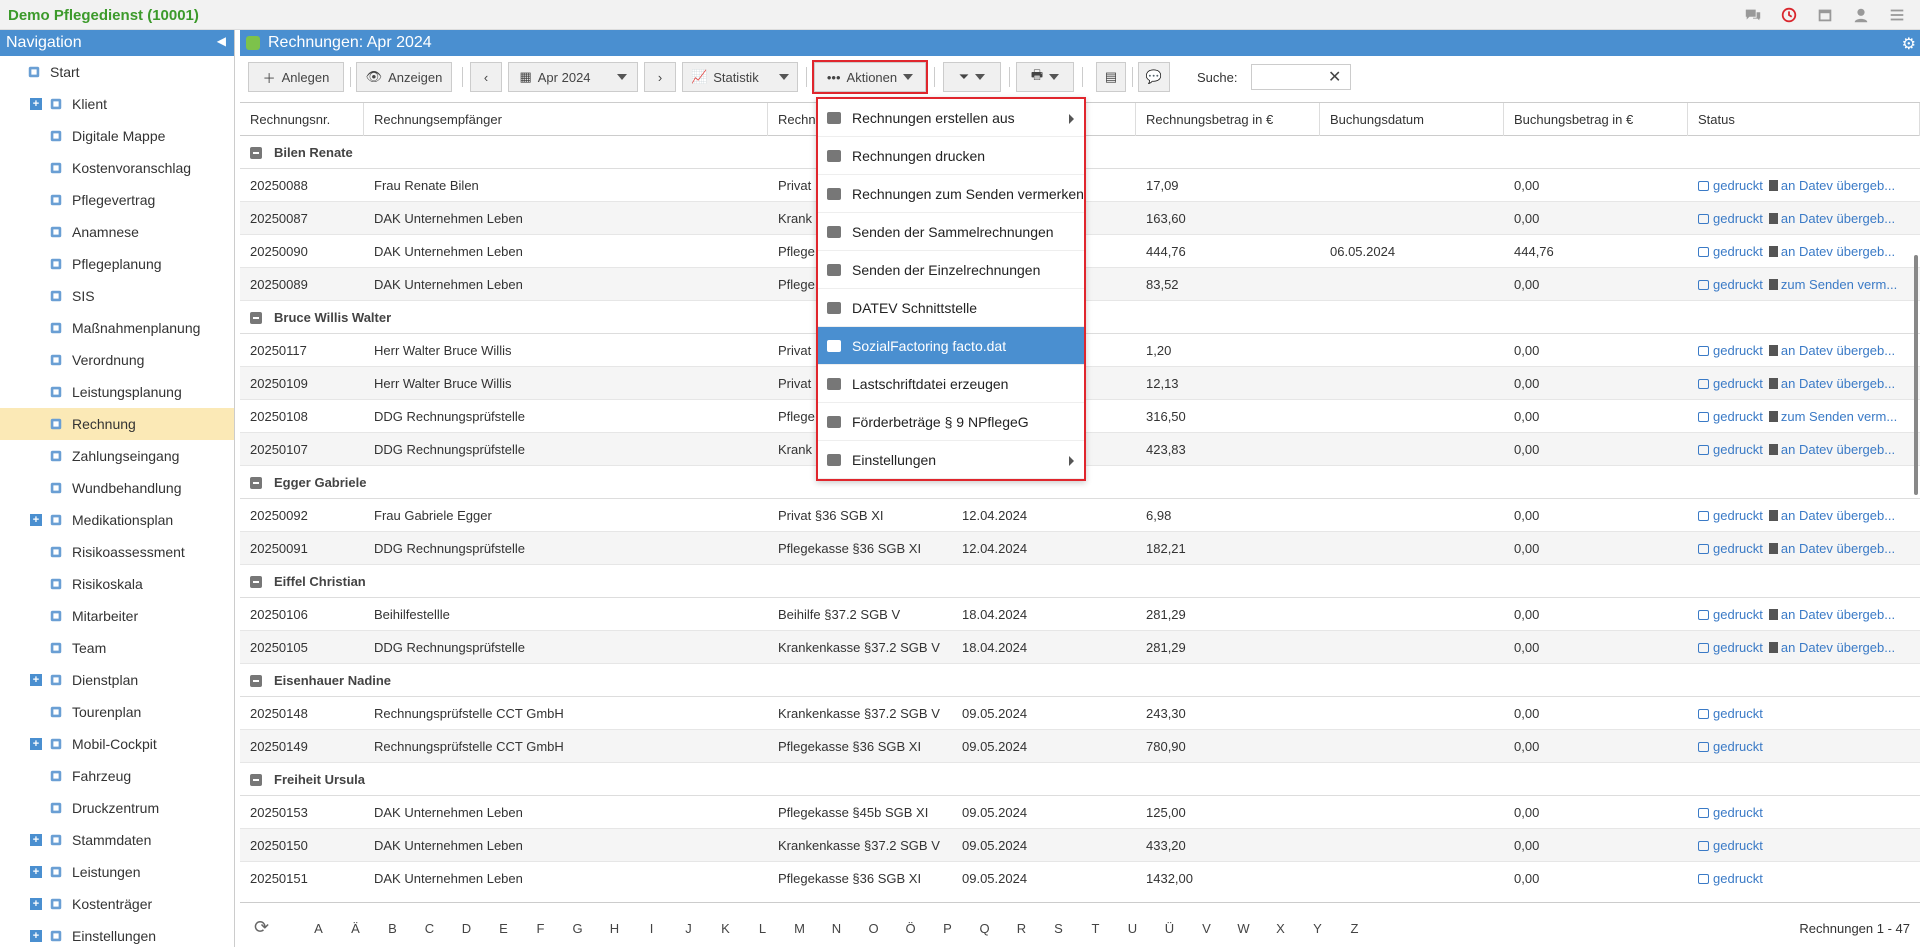  I want to click on sidebar-item-wundbehandlung: Wundbehandlung, so click(117, 488).